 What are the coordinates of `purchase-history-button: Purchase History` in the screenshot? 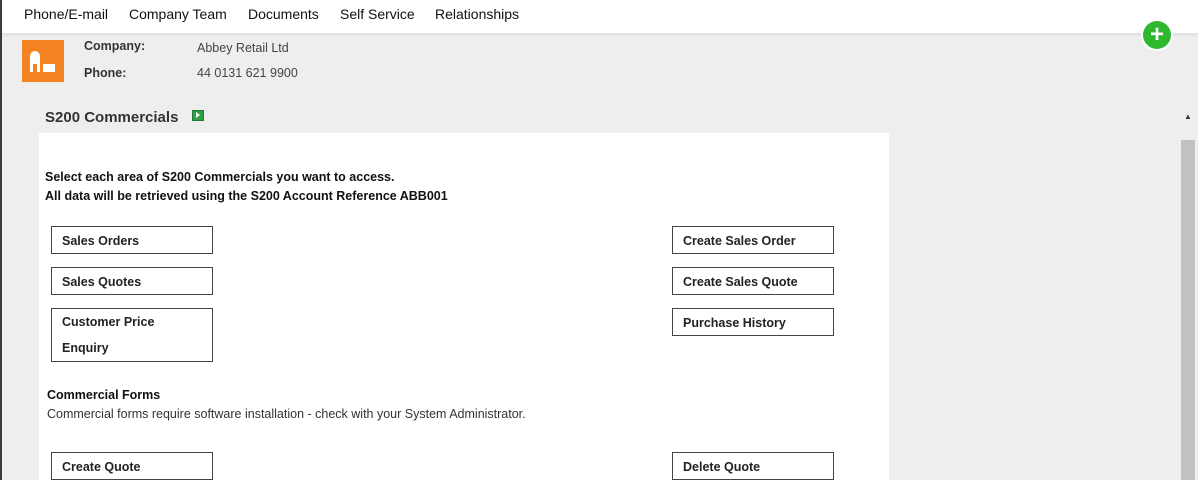 It's located at (753, 322).